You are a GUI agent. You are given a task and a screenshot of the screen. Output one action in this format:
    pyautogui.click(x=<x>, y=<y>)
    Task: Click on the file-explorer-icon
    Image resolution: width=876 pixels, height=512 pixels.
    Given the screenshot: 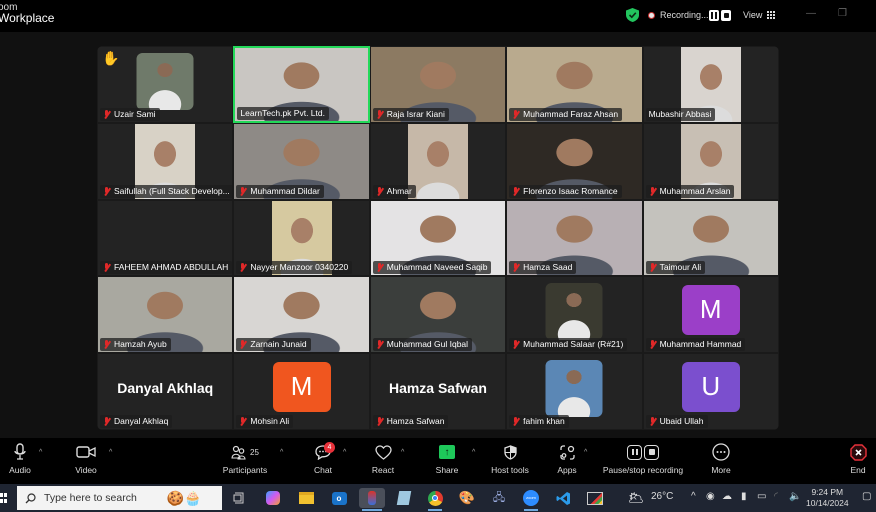 What is the action you would take?
    pyautogui.click(x=306, y=498)
    